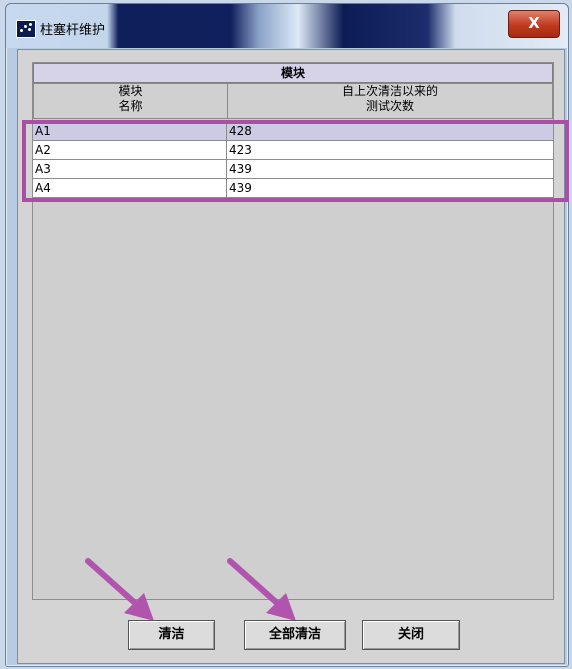 The image size is (572, 669). What do you see at coordinates (26, 29) in the screenshot?
I see `app-icon` at bounding box center [26, 29].